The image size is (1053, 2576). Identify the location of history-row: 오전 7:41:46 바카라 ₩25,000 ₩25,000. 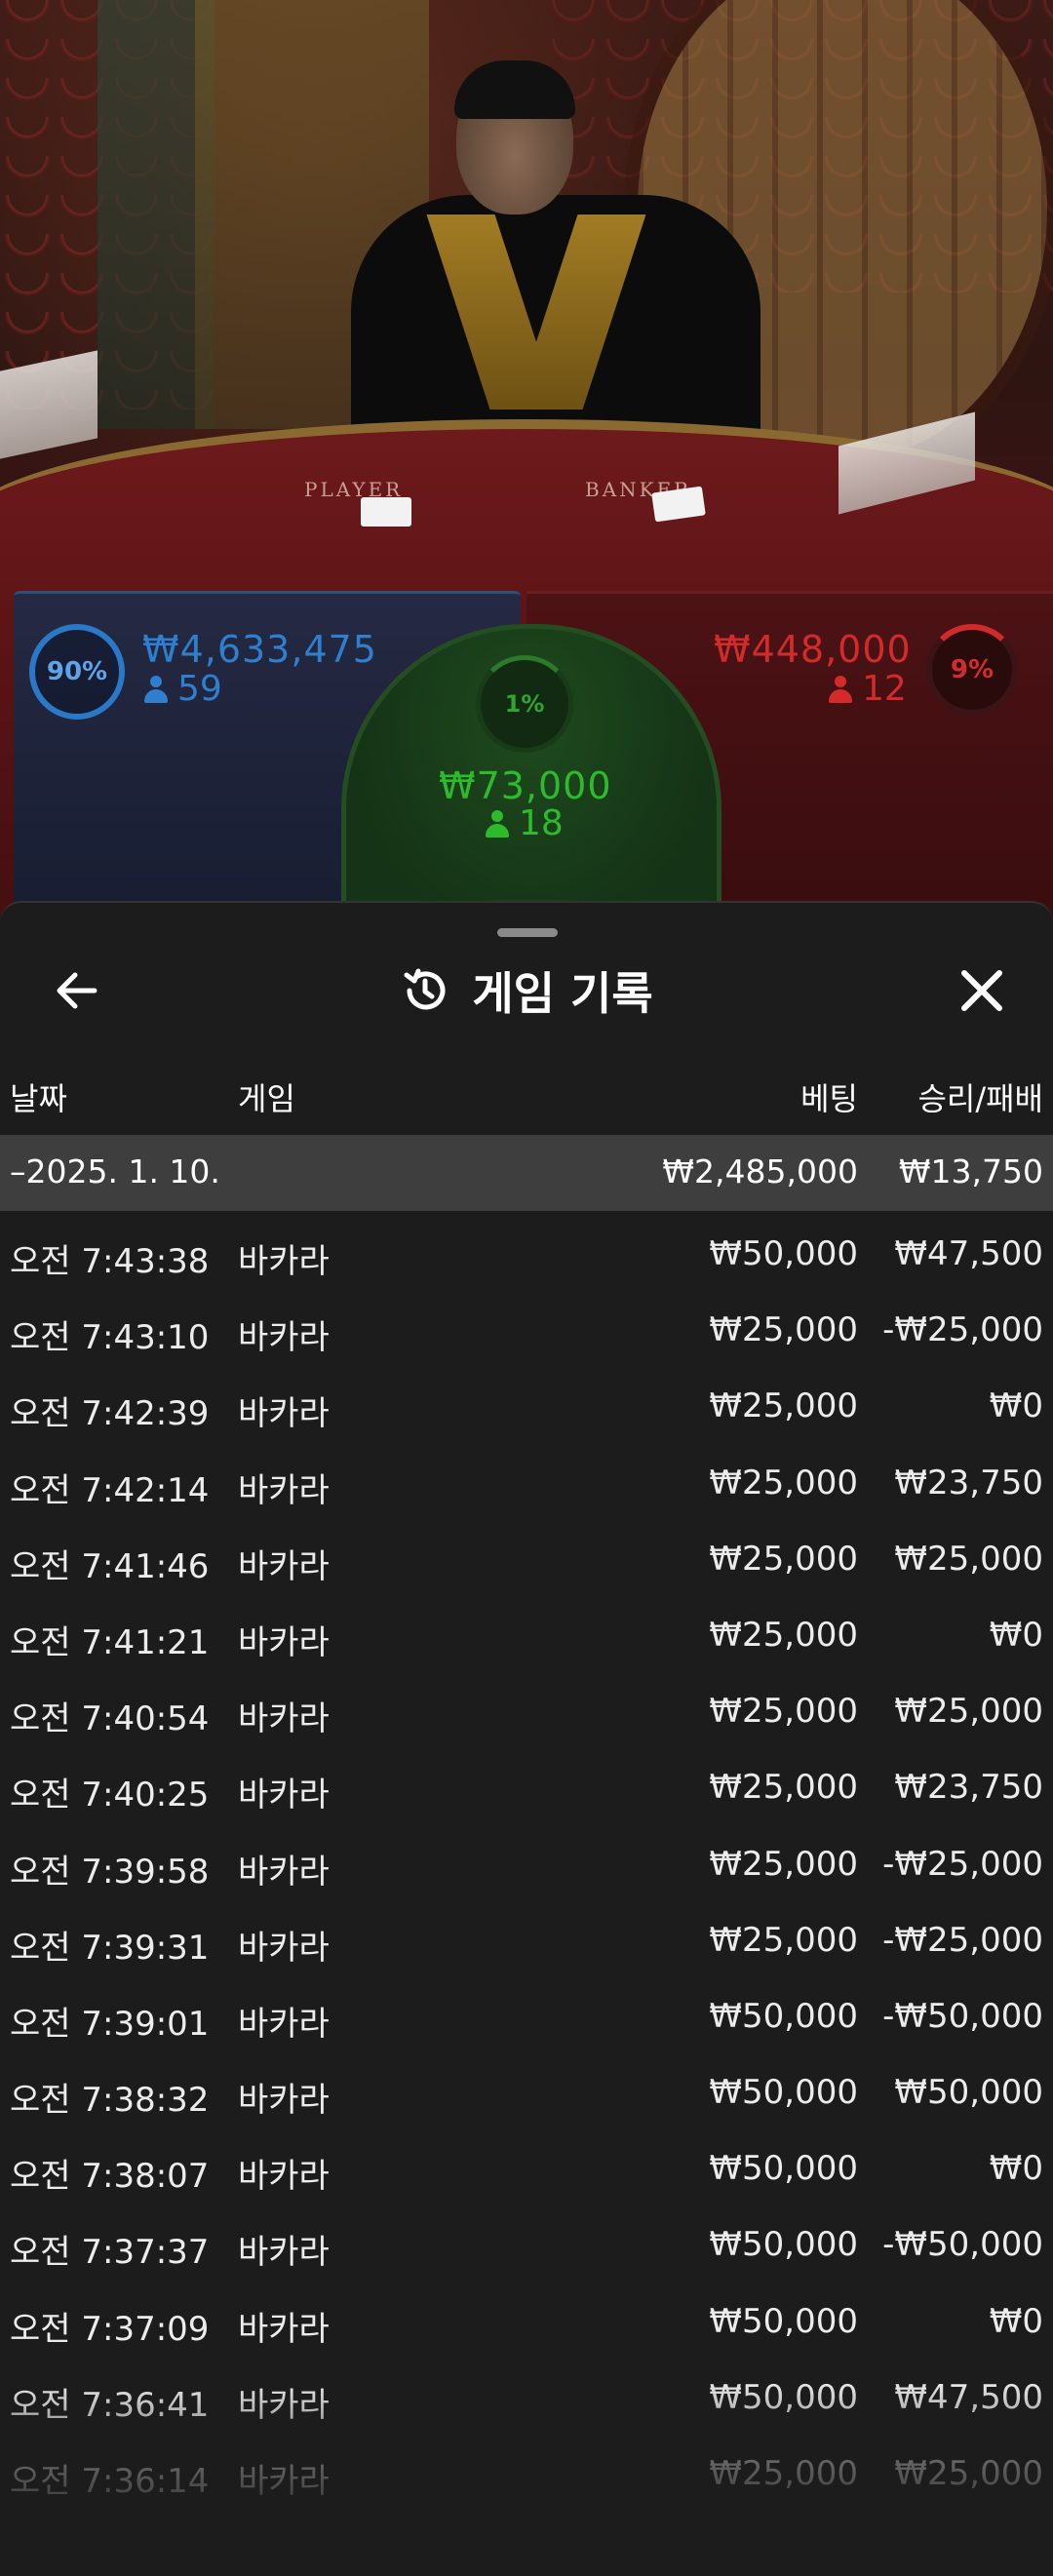
(526, 1562).